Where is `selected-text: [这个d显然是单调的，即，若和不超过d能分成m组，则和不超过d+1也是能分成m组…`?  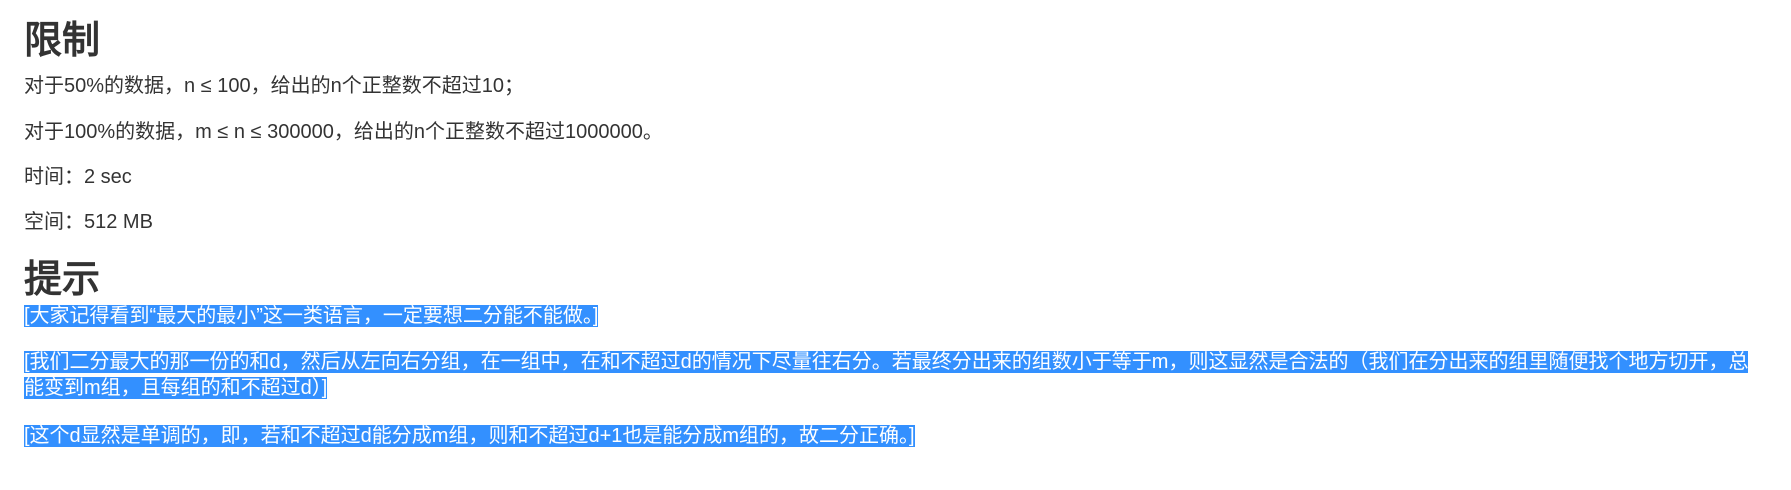 selected-text: [这个d显然是单调的，即，若和不超过d能分成m组，则和不超过d+1也是能分成m组… is located at coordinates (469, 436).